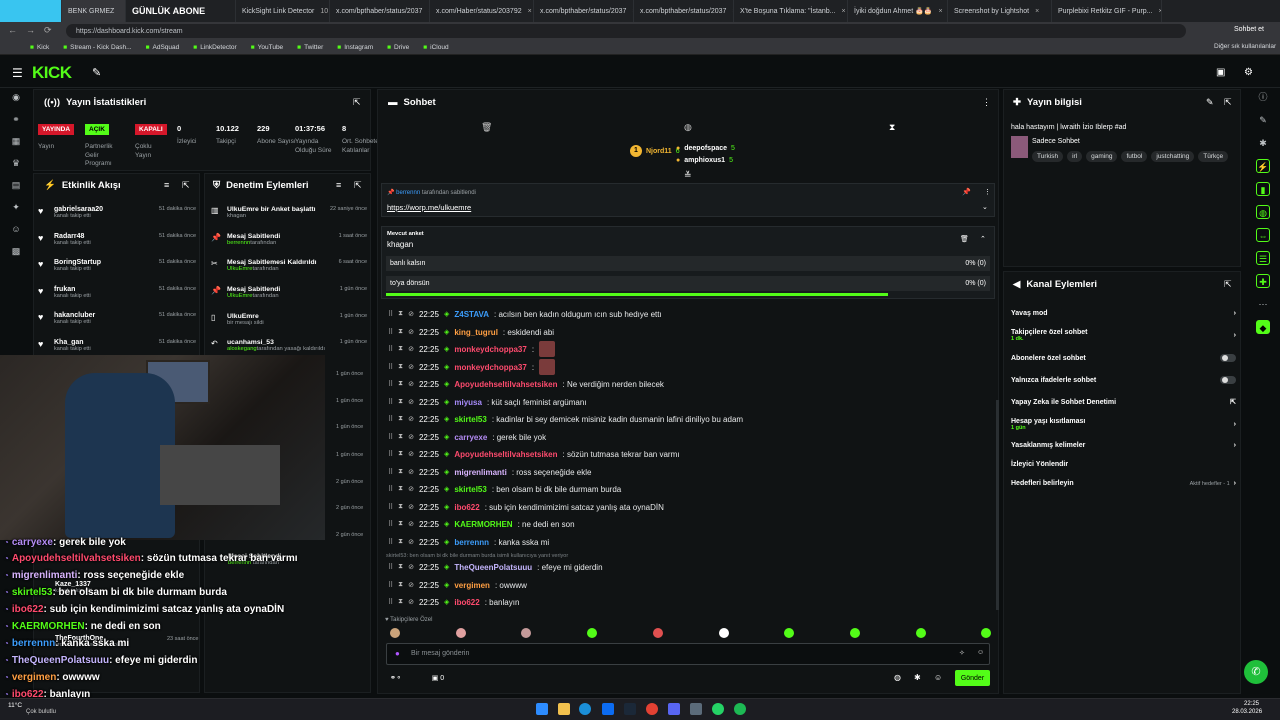 The image size is (1280, 720). What do you see at coordinates (696, 709) in the screenshot?
I see `app-icon` at bounding box center [696, 709].